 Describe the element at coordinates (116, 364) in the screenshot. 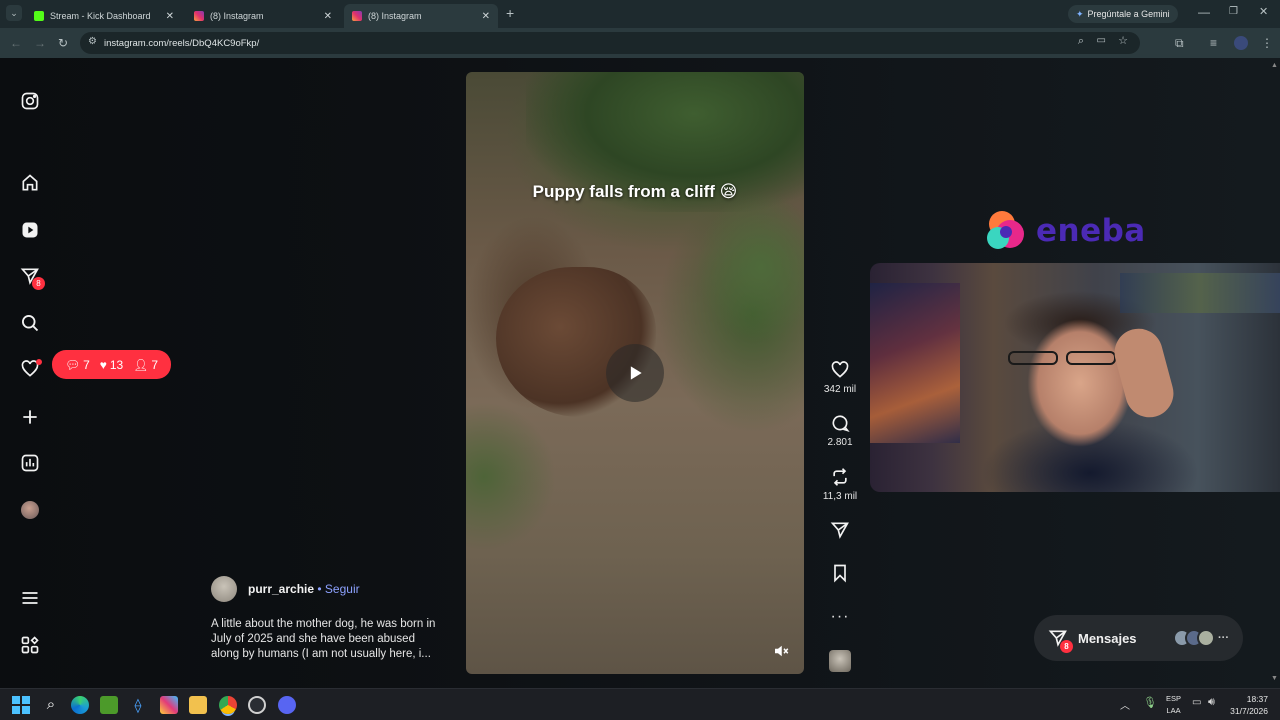

I see `likes-count-value: 13` at that location.